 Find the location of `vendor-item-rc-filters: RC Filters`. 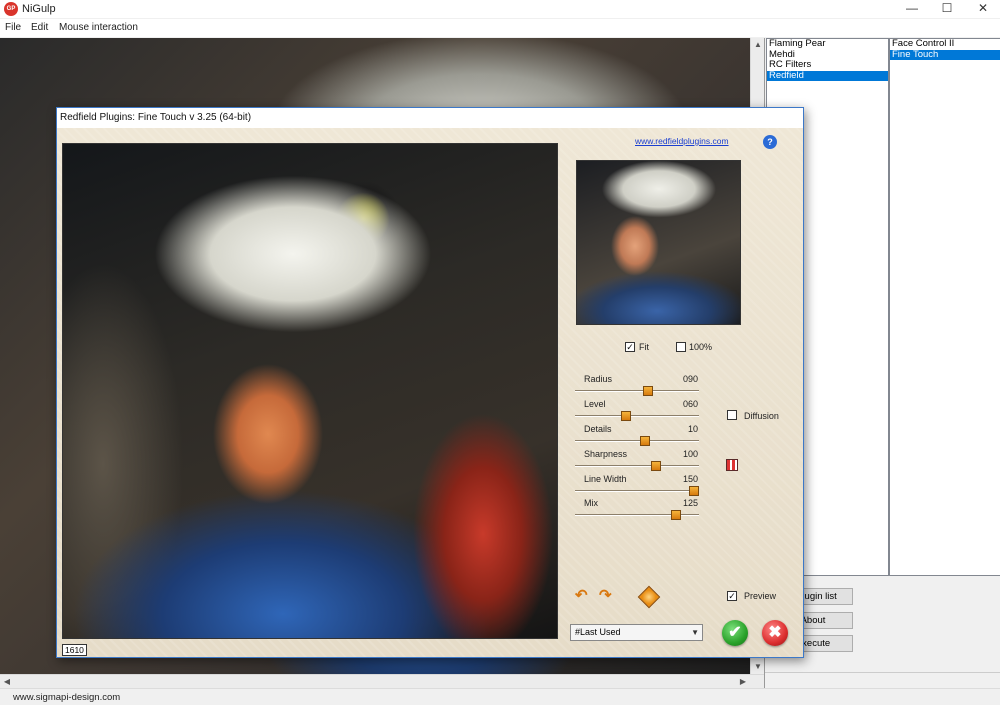

vendor-item-rc-filters: RC Filters is located at coordinates (827, 65).